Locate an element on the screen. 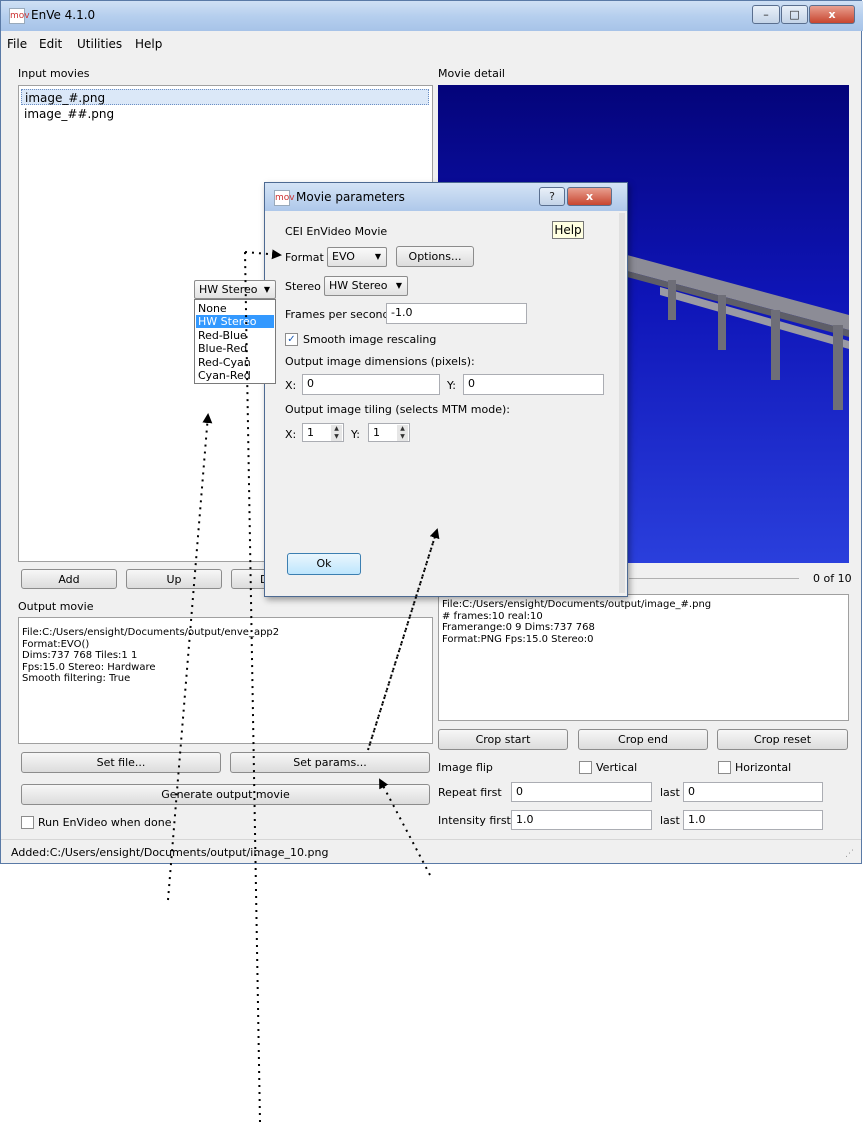 Image resolution: width=864 pixels, height=1125 pixels. fps-input: -1.0 is located at coordinates (456, 313).